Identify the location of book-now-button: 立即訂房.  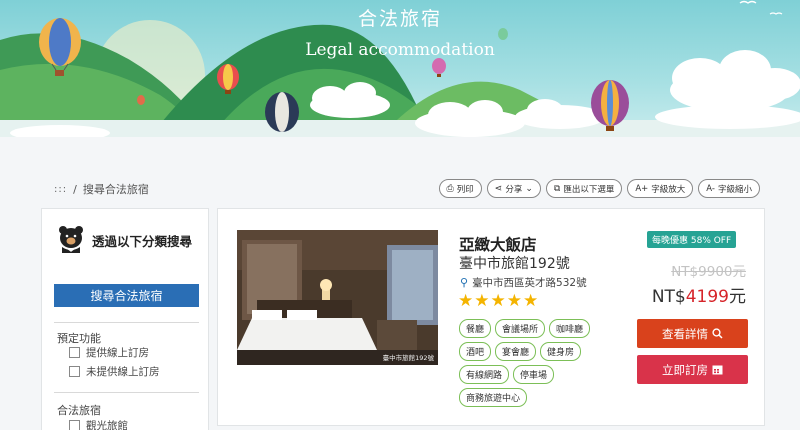
(692, 369).